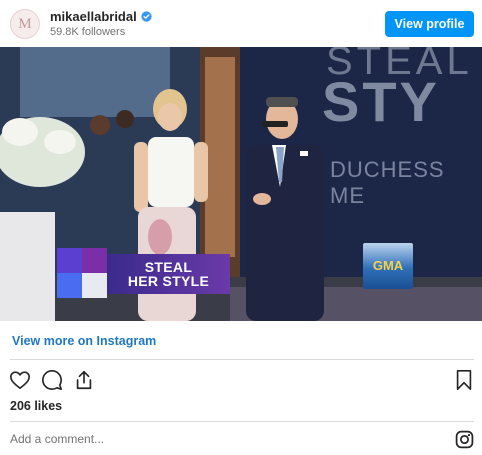 The height and width of the screenshot is (455, 482). What do you see at coordinates (52, 380) in the screenshot?
I see `comment-icon` at bounding box center [52, 380].